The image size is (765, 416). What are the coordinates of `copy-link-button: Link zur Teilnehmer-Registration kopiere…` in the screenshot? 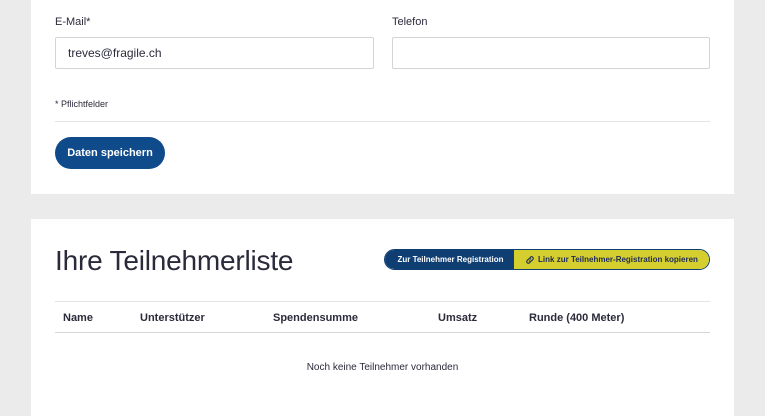 It's located at (611, 259).